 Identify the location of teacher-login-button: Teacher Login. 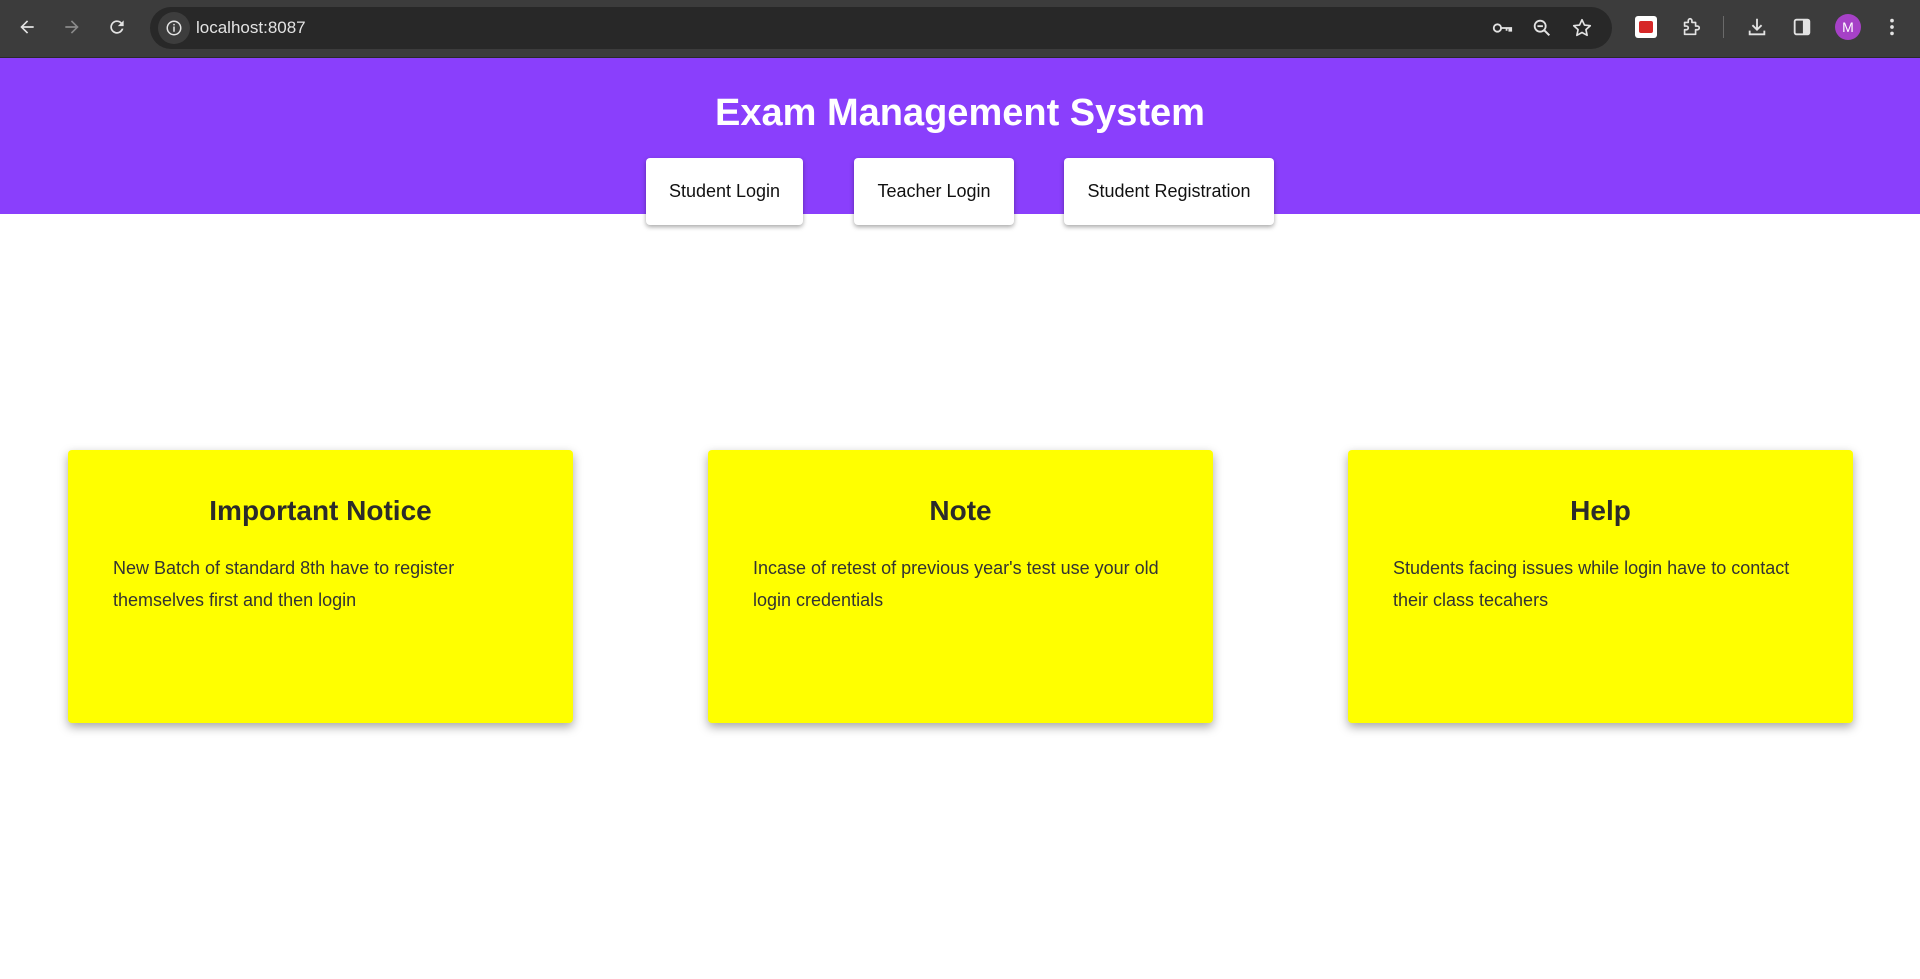
(934, 191).